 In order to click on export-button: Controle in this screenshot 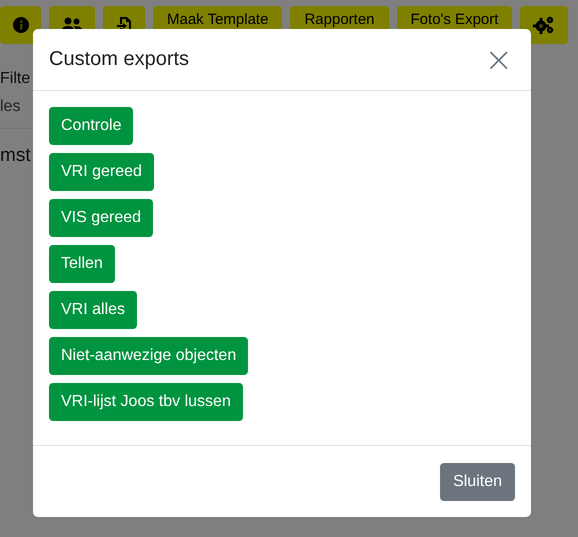, I will do `click(91, 126)`.